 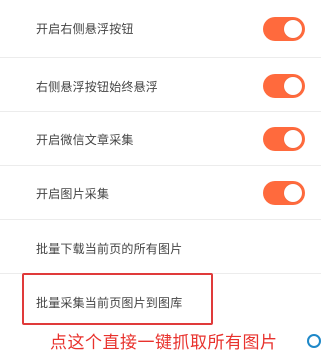 I want to click on setting-label: 开启图片采集, so click(x=73, y=194).